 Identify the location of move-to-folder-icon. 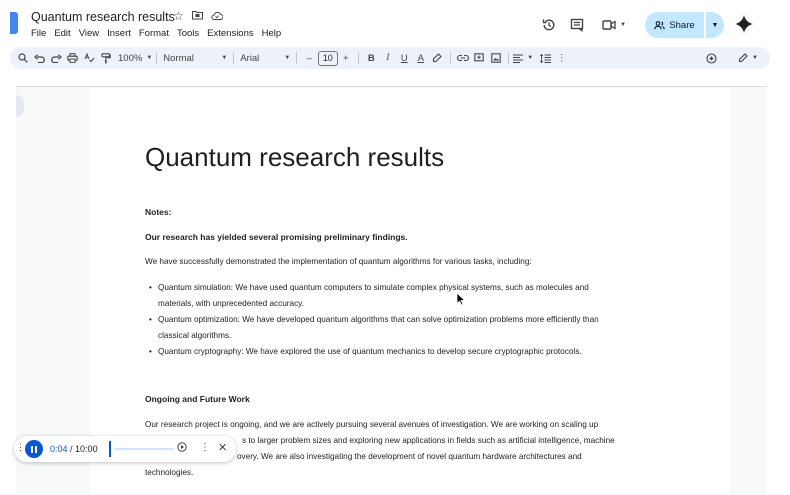
(197, 16).